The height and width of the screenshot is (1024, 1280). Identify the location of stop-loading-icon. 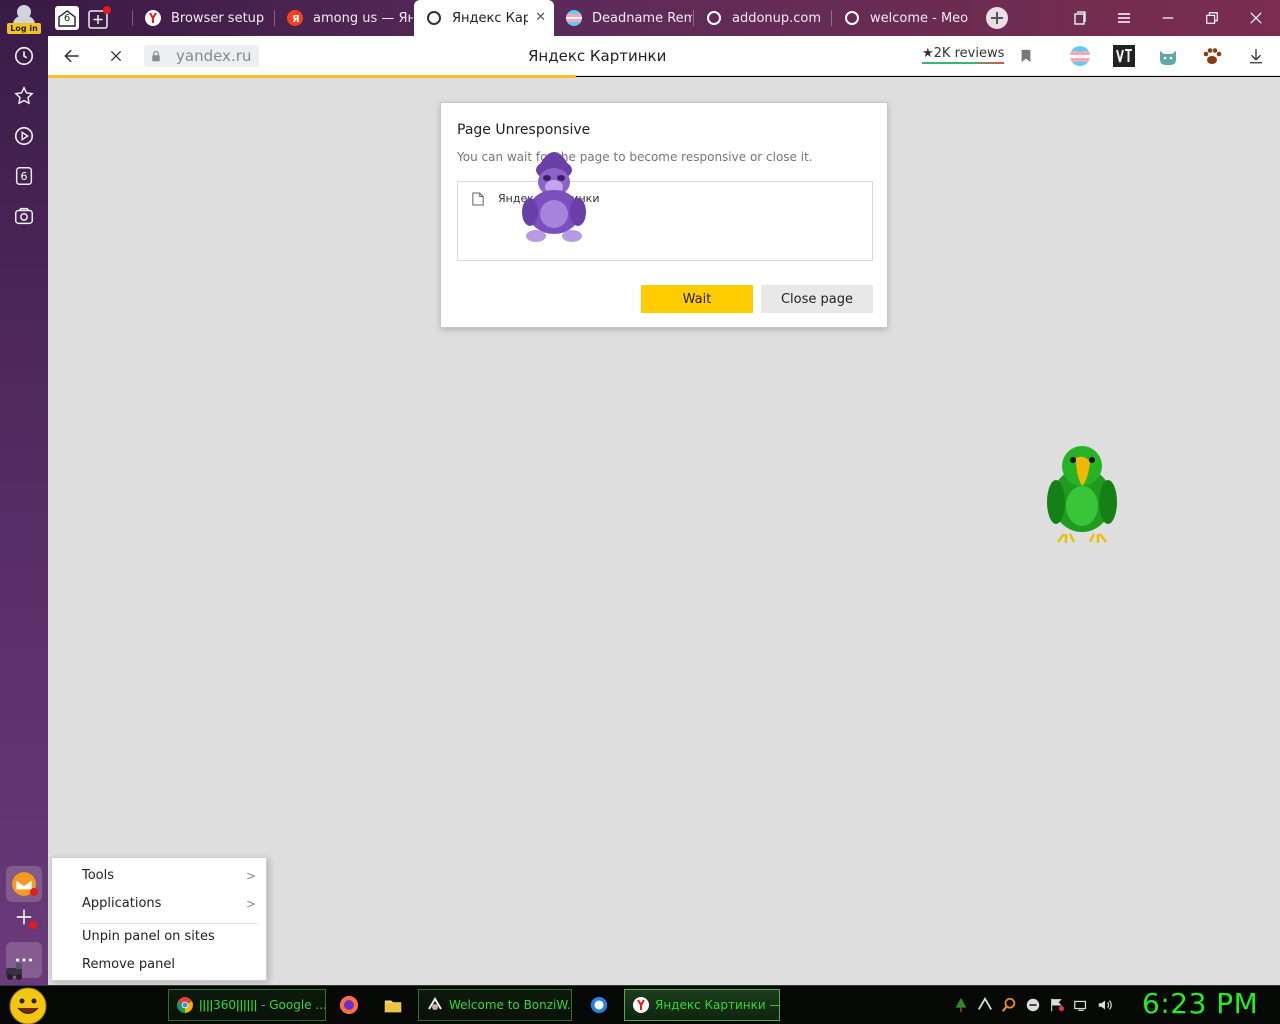
(116, 56).